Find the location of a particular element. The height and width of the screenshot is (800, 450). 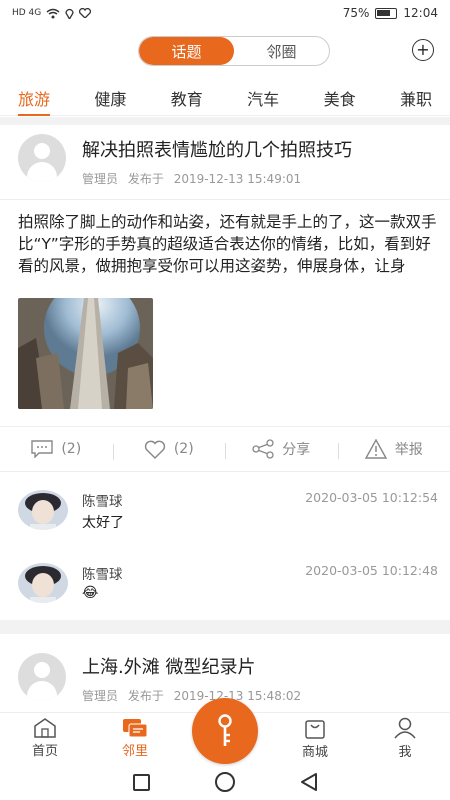

battery-percent: 75% is located at coordinates (356, 13).